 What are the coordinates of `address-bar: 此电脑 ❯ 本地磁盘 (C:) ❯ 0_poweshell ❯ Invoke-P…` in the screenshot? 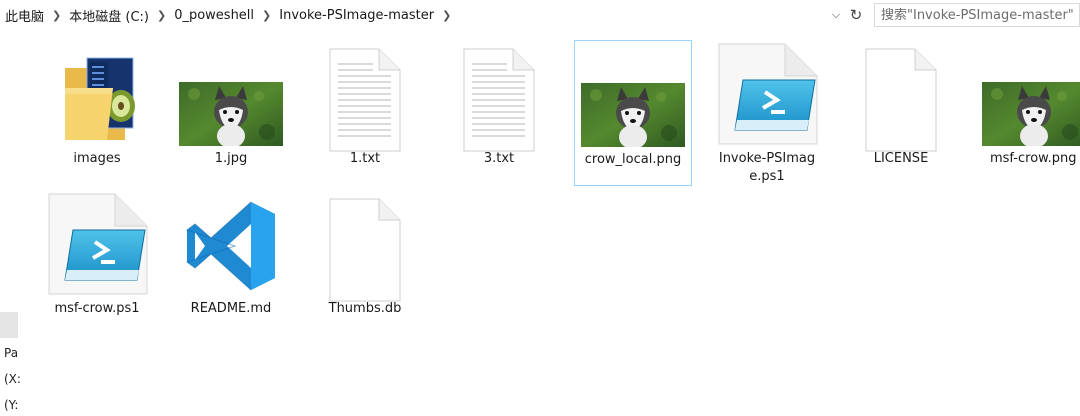 It's located at (540, 15).